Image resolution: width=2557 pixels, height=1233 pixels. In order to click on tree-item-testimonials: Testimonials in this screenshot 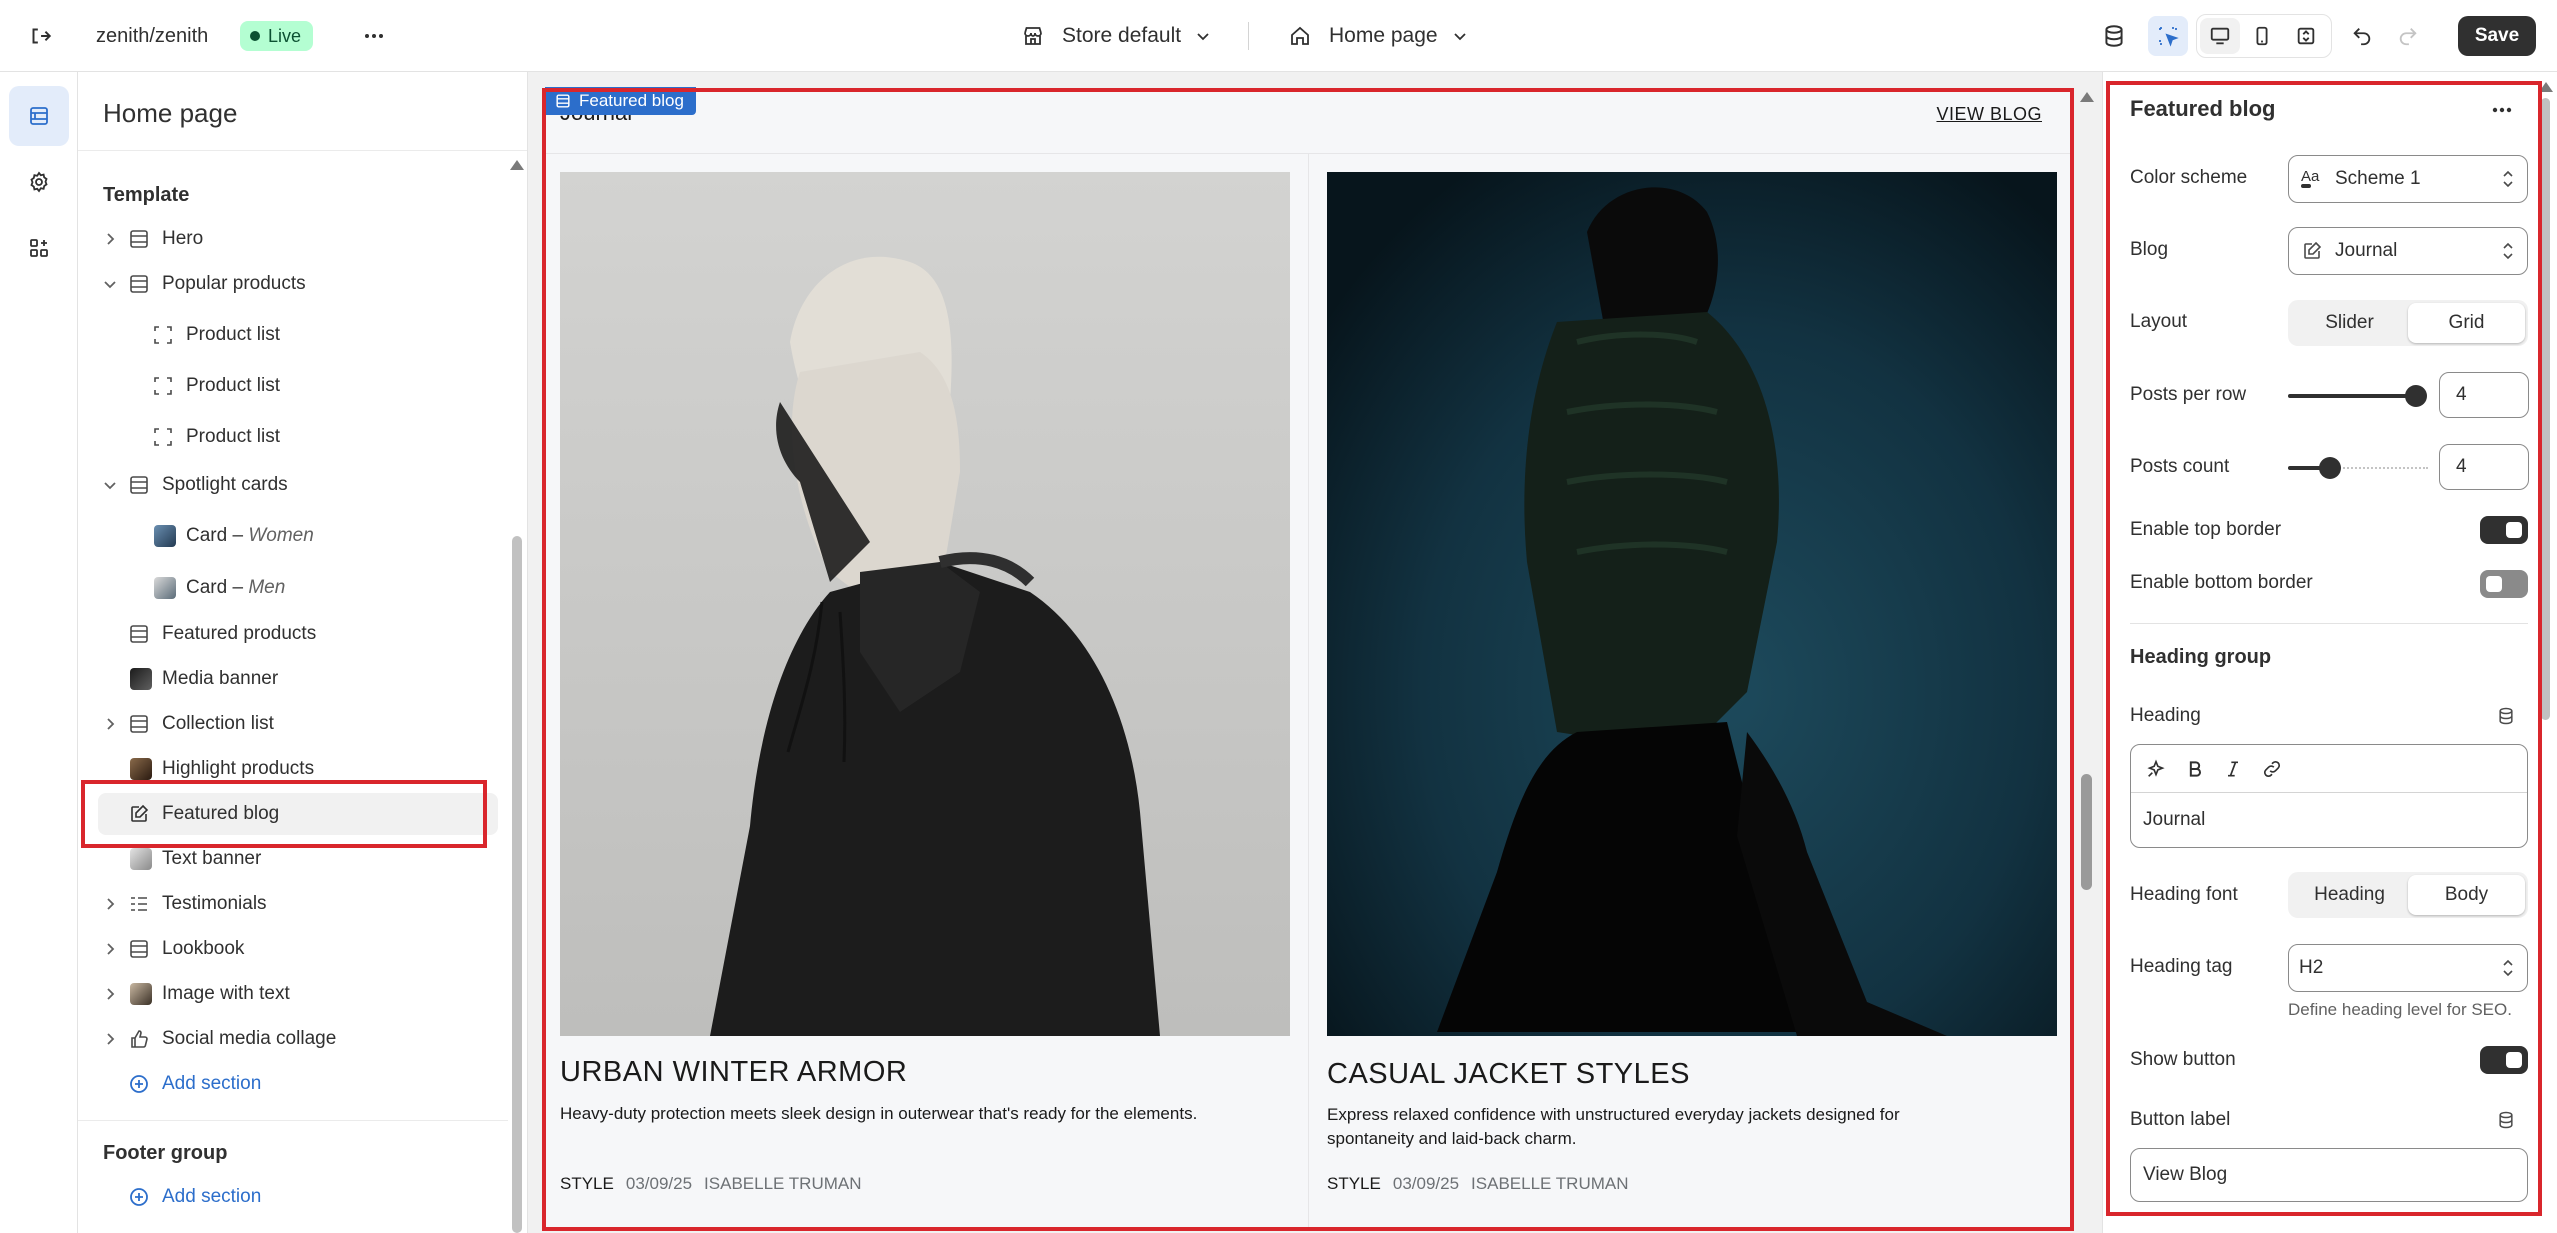, I will do `click(288, 904)`.